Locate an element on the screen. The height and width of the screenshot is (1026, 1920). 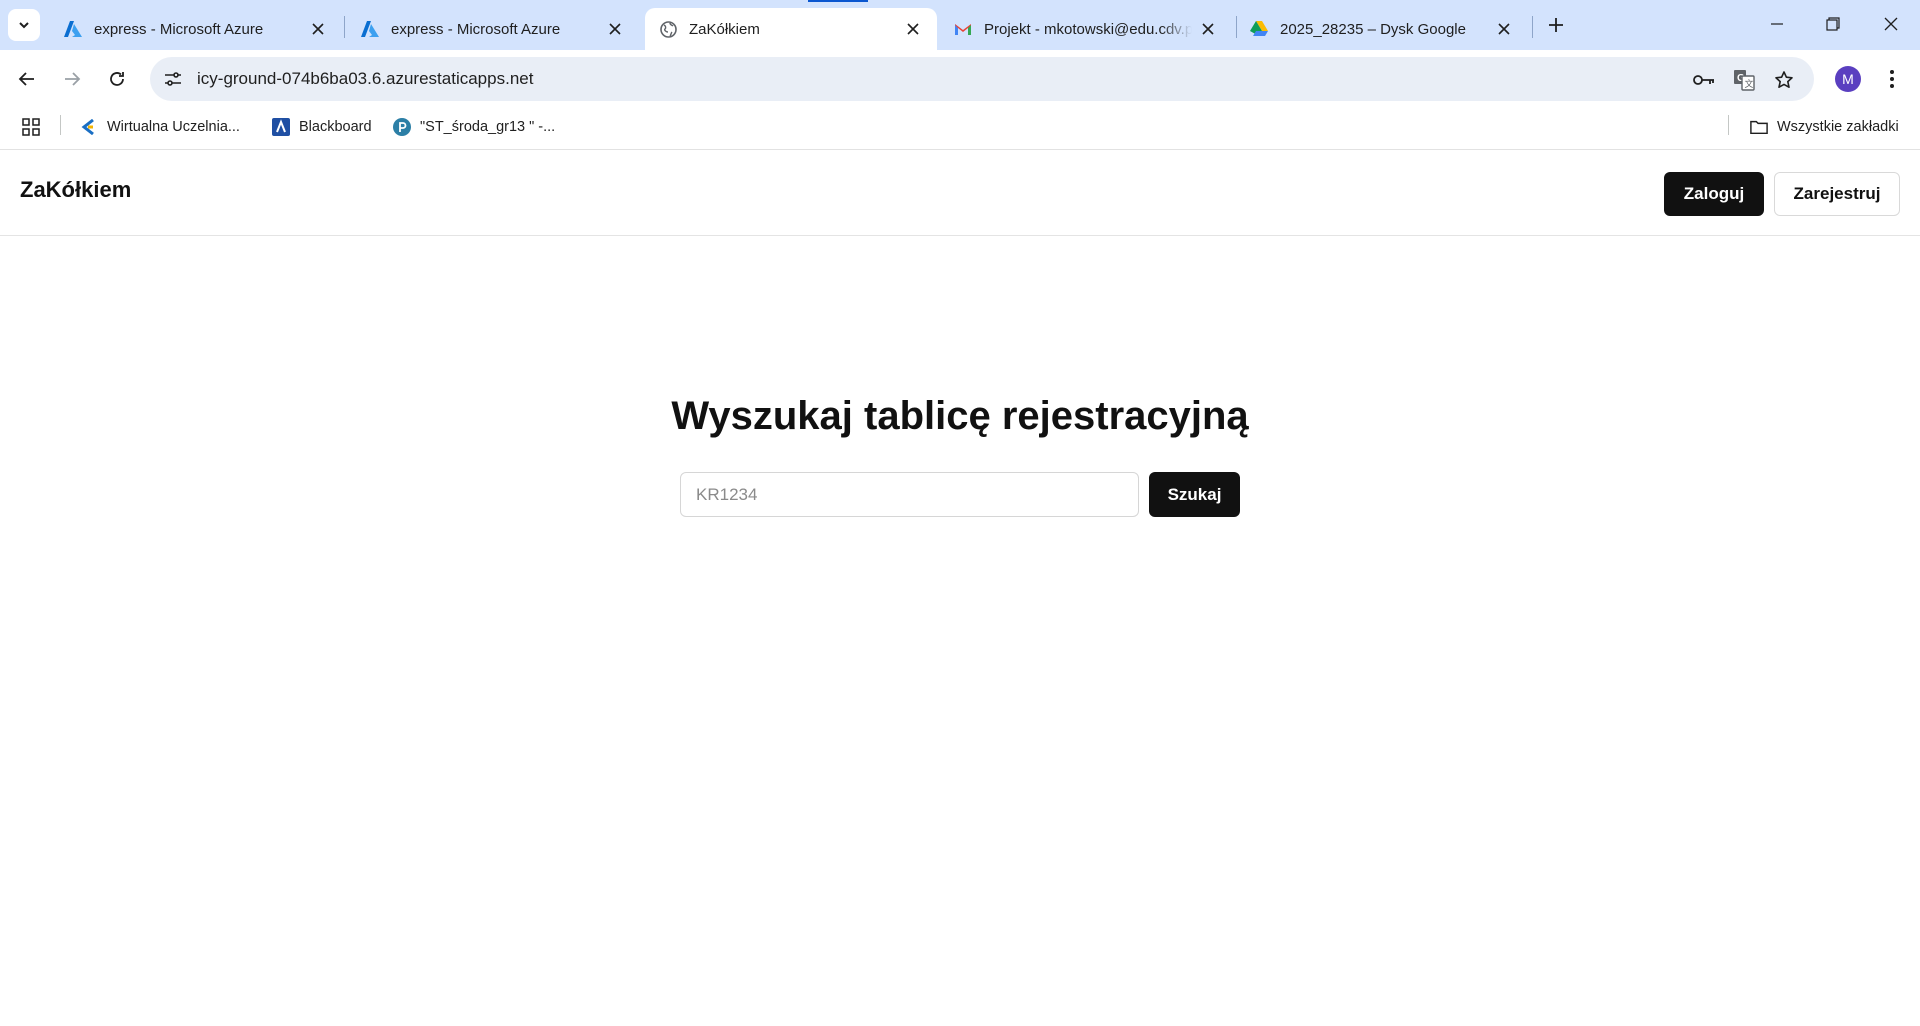
restore-icon is located at coordinates (1833, 24).